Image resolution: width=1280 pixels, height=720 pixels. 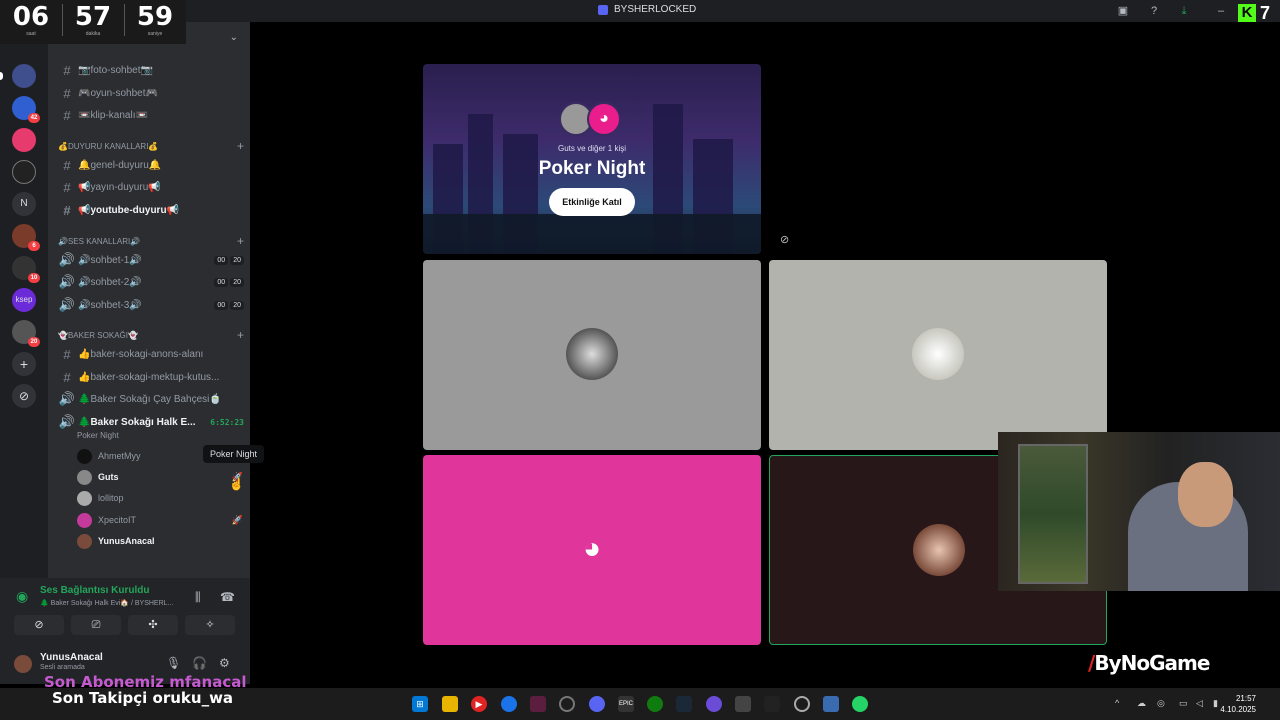 What do you see at coordinates (150, 187) in the screenshot?
I see `channel-item: # 📢yayın-duyuru📢` at bounding box center [150, 187].